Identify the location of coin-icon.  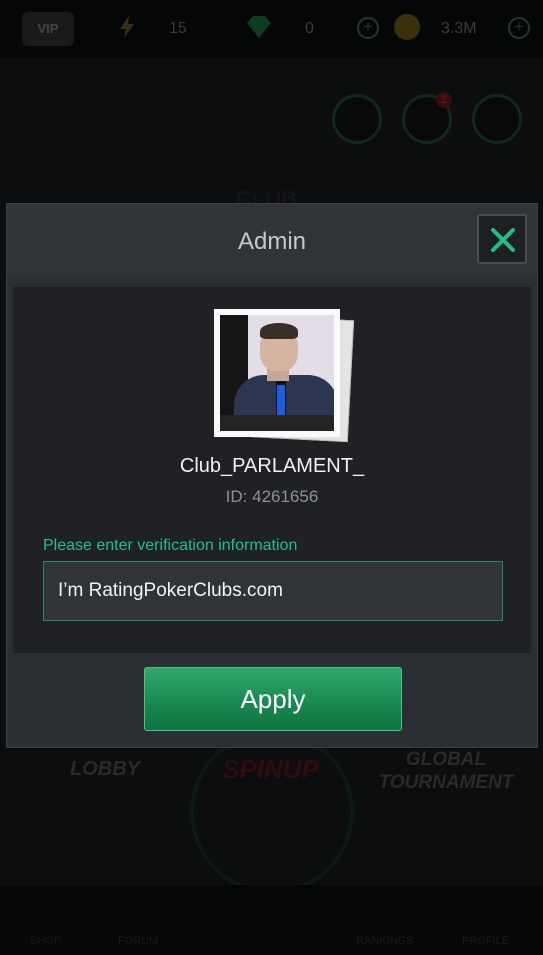
(407, 27).